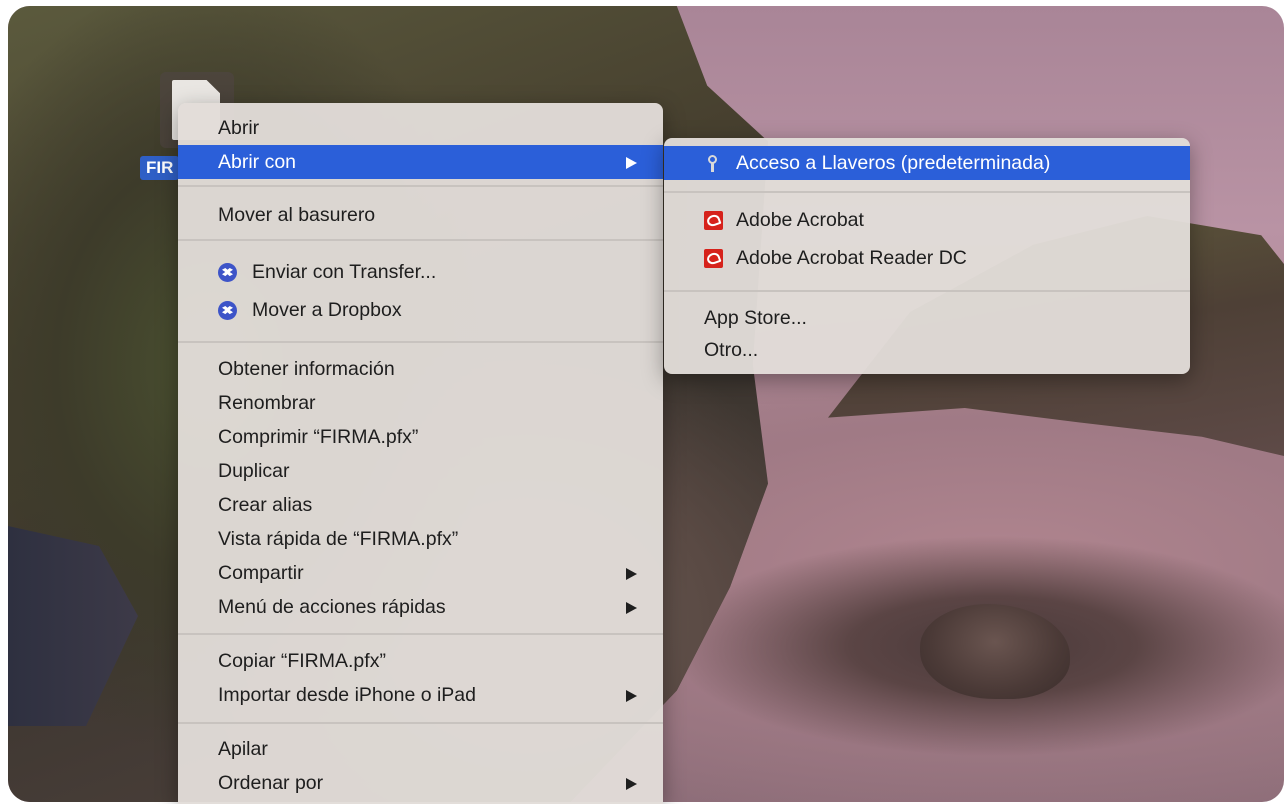  What do you see at coordinates (420, 369) in the screenshot?
I see `menu-item-obtener-informacion: Obtener información` at bounding box center [420, 369].